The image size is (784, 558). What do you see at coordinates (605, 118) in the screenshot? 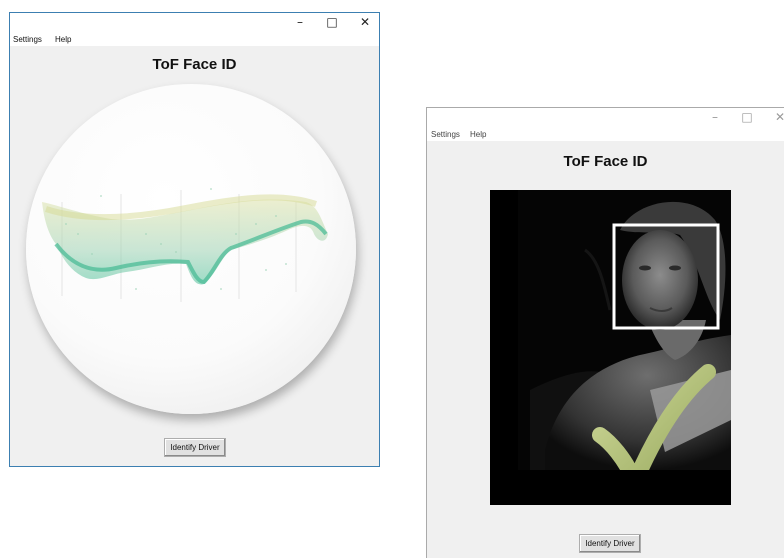
I see `right-titlebar: – □ ✕` at bounding box center [605, 118].